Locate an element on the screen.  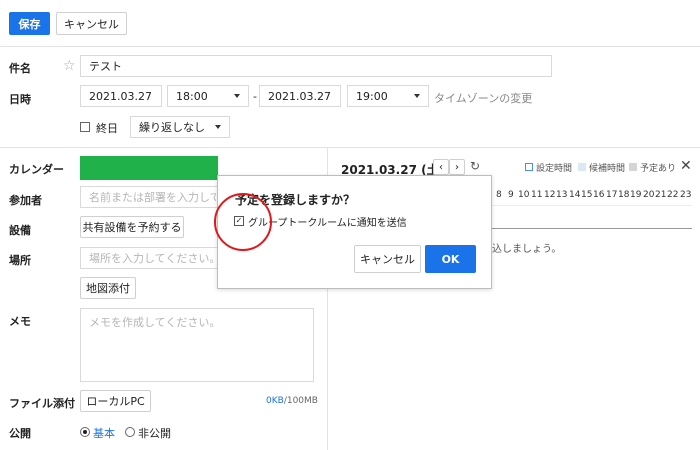
cancel-button: キャンセル is located at coordinates (91, 23).